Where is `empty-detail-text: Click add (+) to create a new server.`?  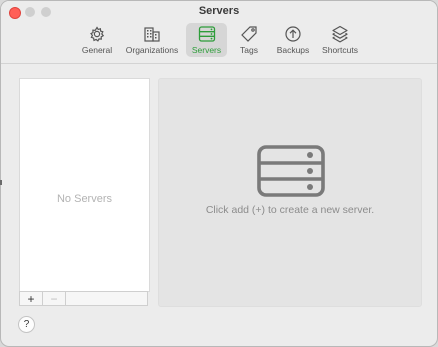
empty-detail-text: Click add (+) to create a new server. is located at coordinates (290, 210).